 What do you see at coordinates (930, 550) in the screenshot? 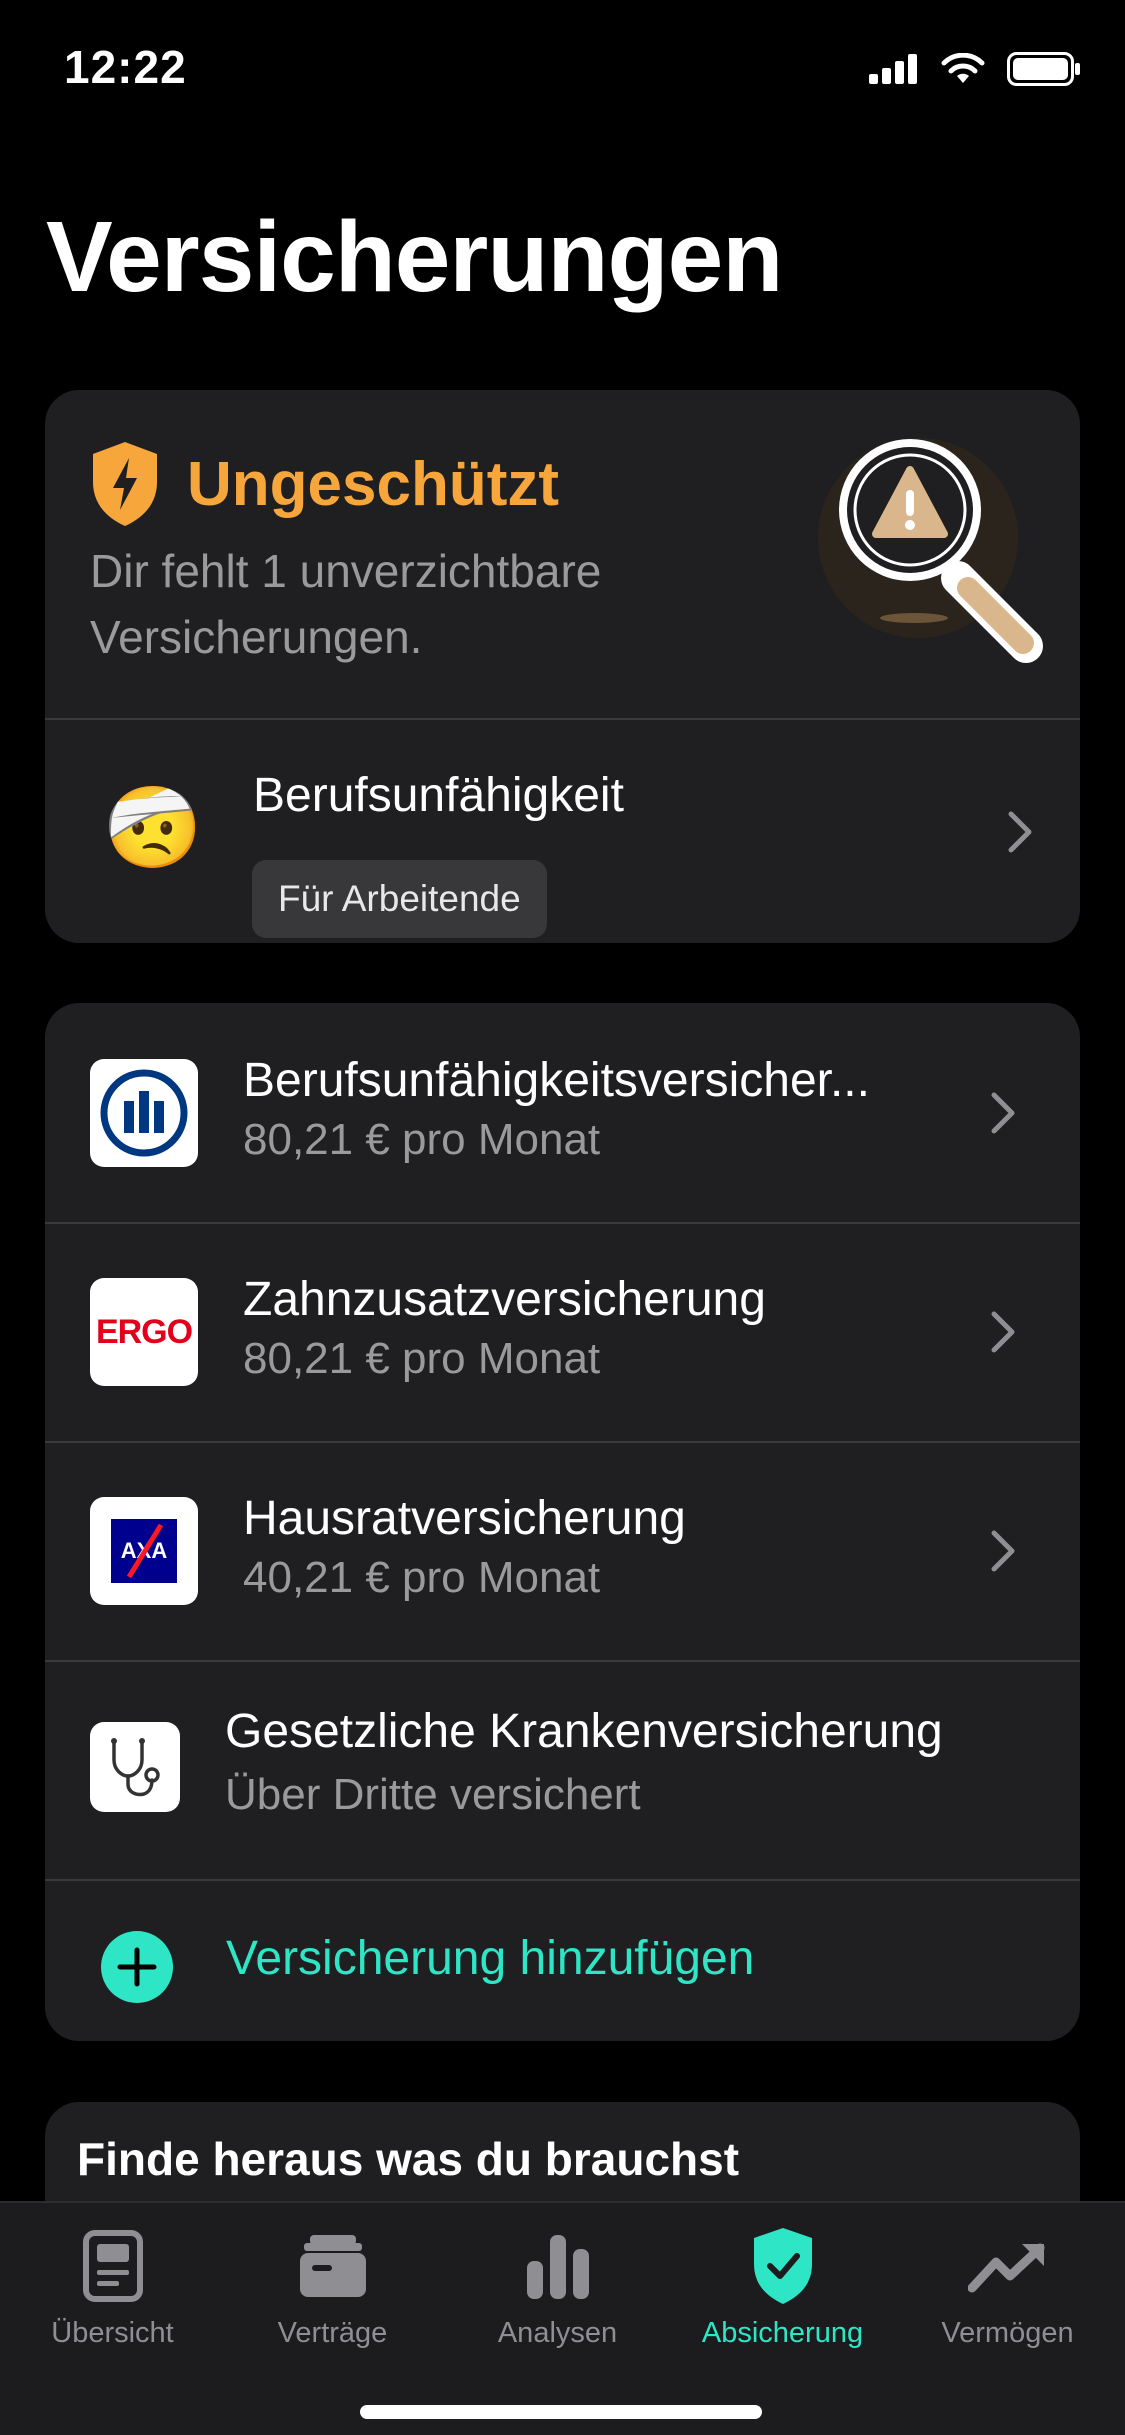
I see `magnifier-warning-icon` at bounding box center [930, 550].